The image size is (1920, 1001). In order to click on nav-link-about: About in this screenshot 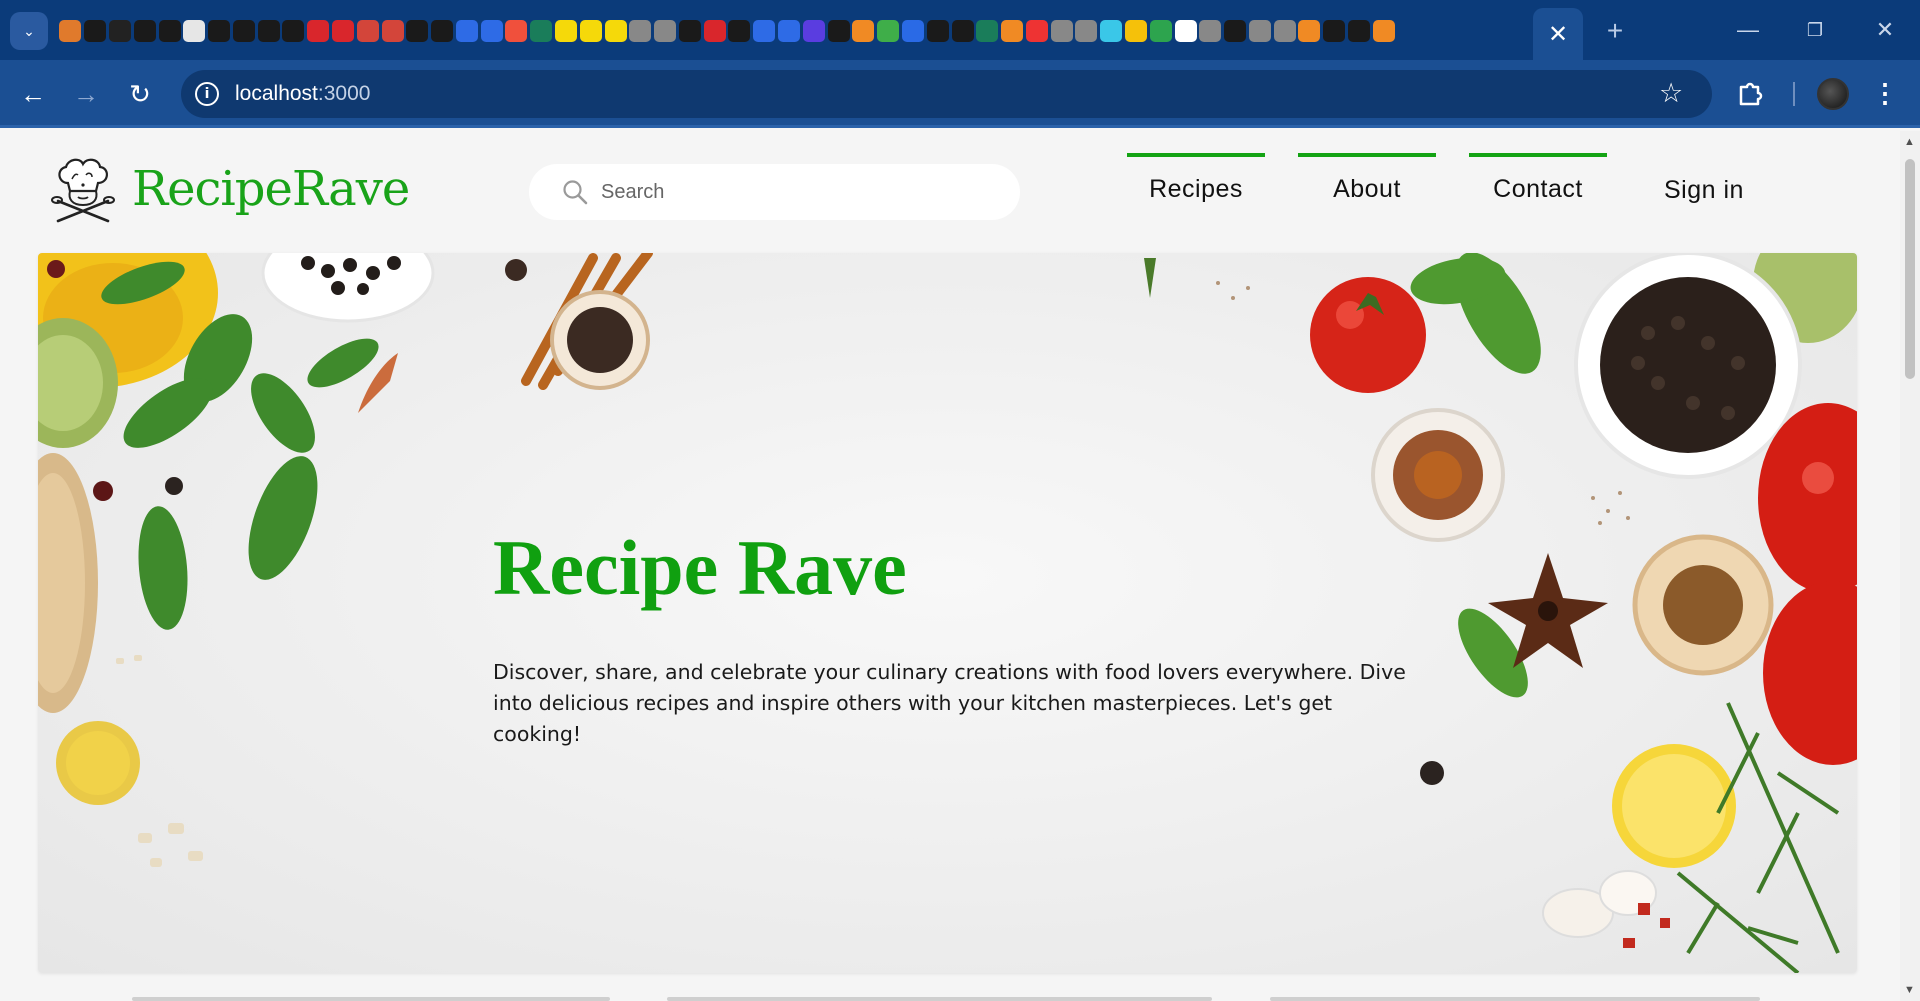, I will do `click(1367, 183)`.